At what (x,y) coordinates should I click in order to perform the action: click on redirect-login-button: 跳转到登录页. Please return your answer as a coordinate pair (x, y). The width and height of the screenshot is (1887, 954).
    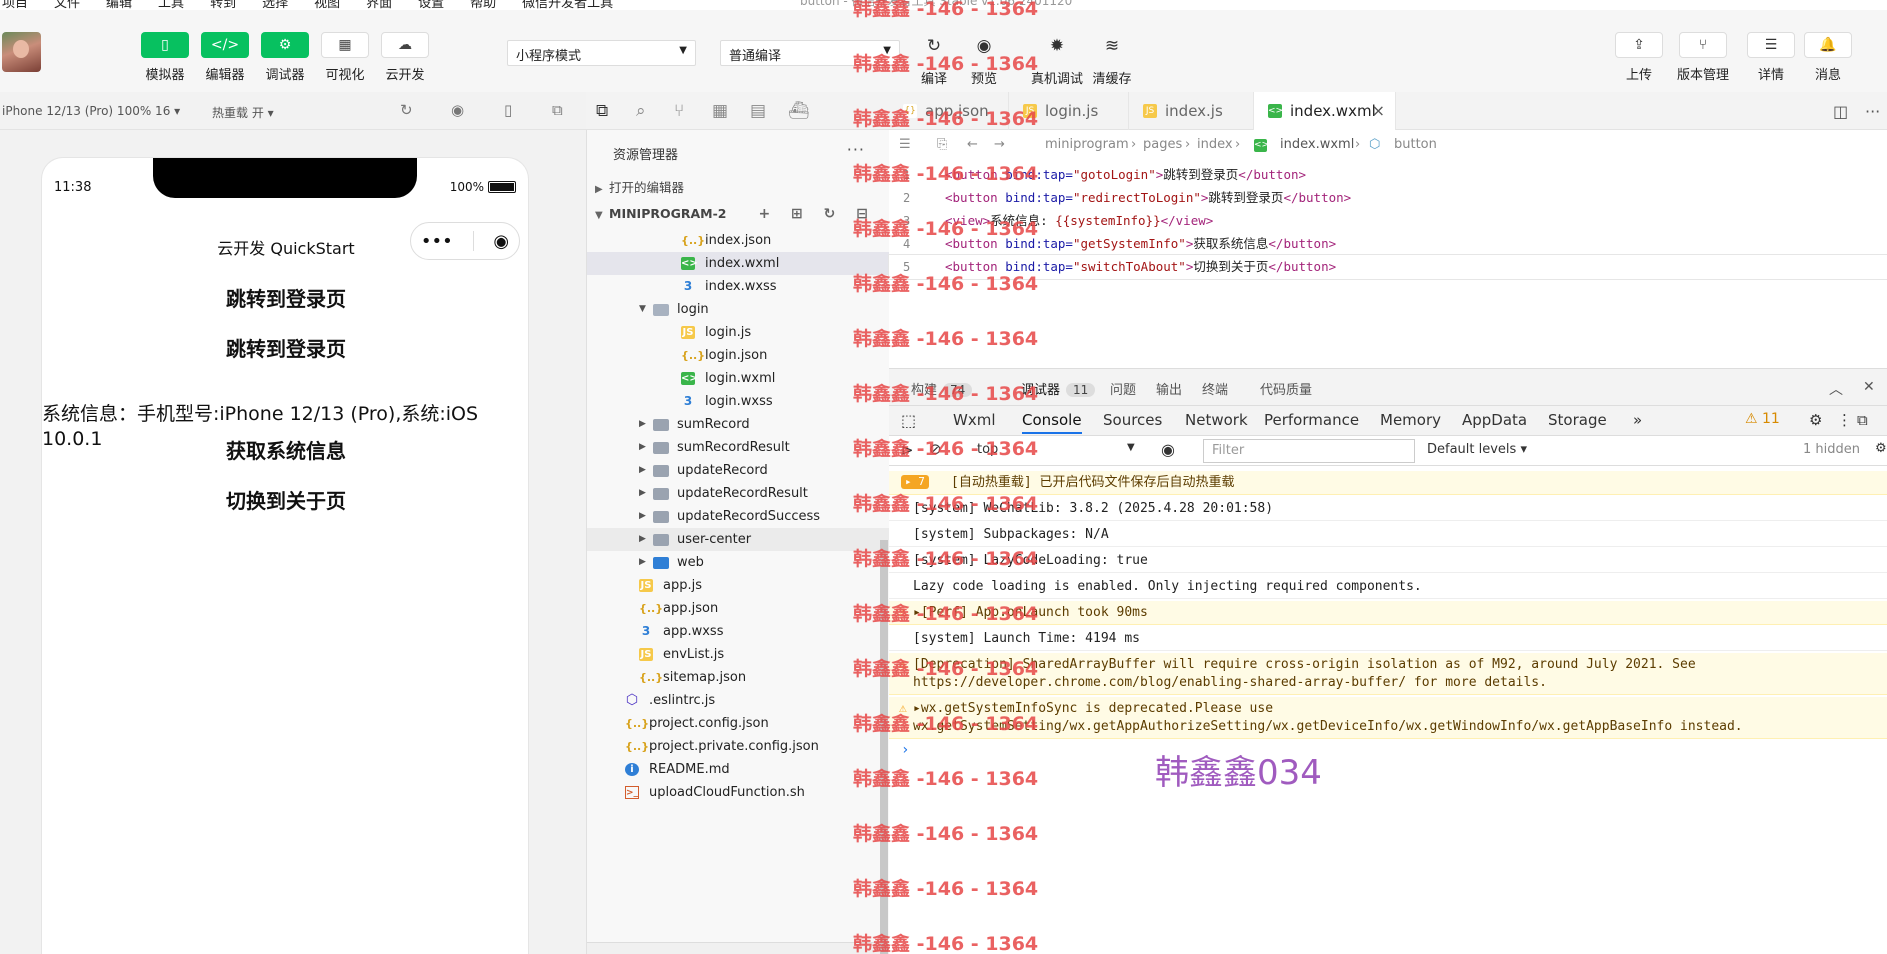
    Looking at the image, I should click on (285, 347).